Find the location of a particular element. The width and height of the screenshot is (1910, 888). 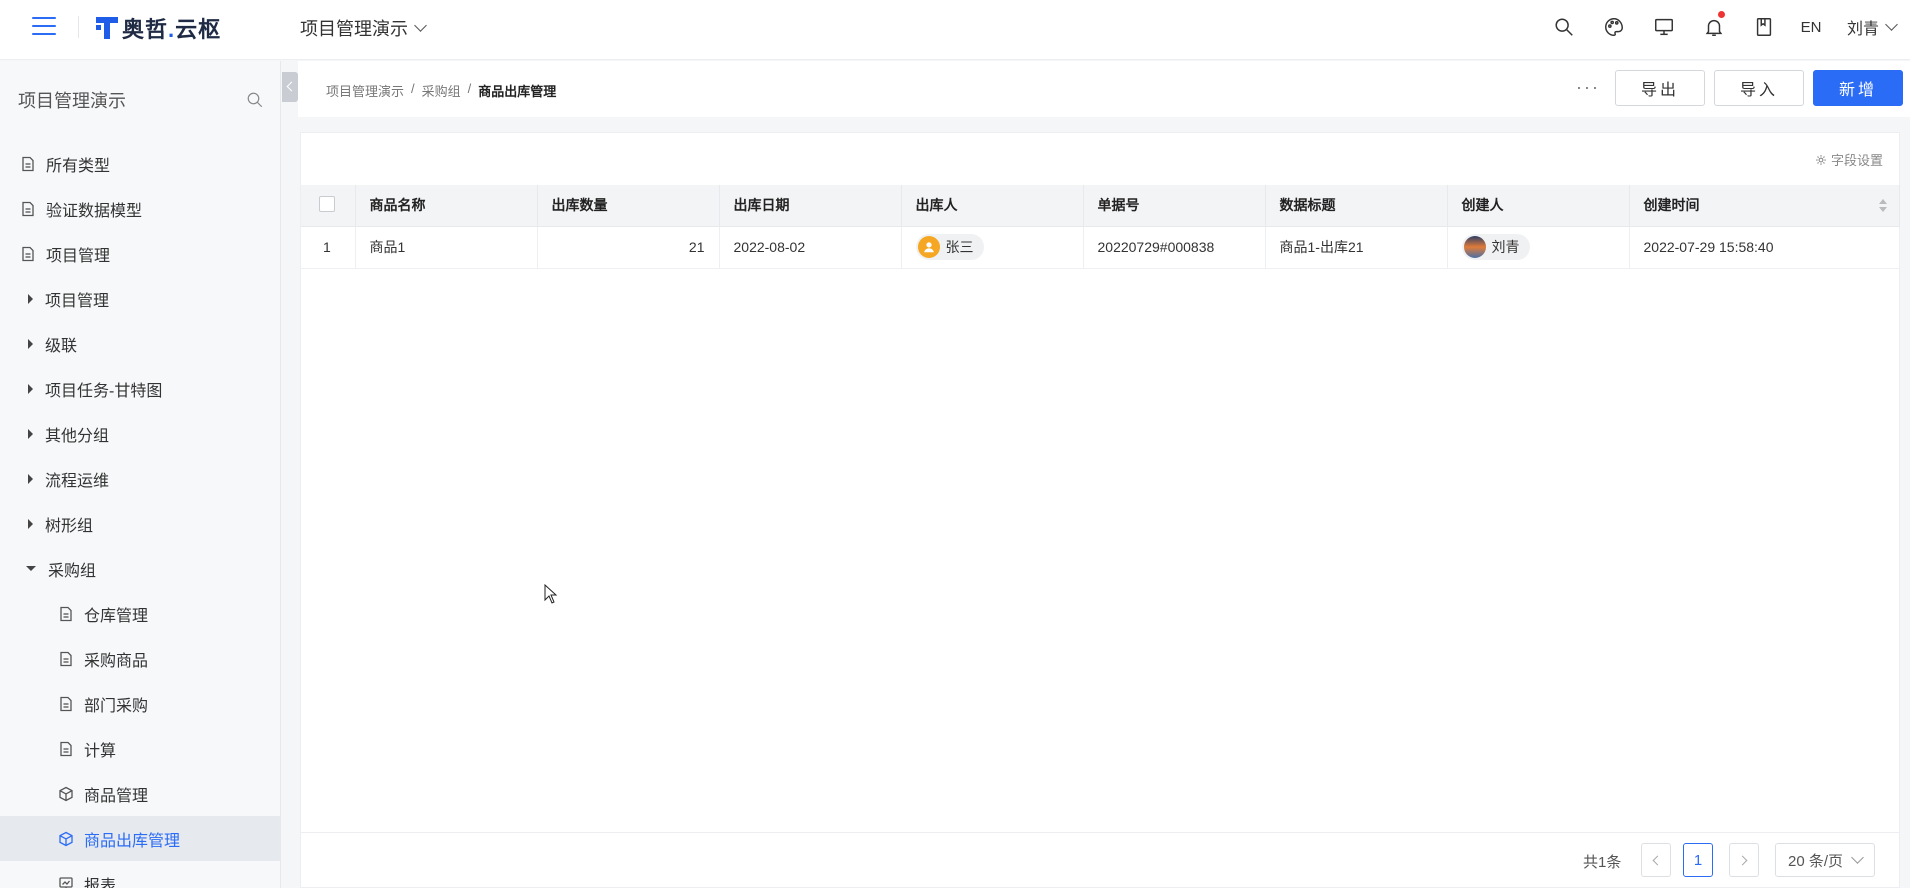

sidebar-item-goods-management: 商品管理 is located at coordinates (140, 793).